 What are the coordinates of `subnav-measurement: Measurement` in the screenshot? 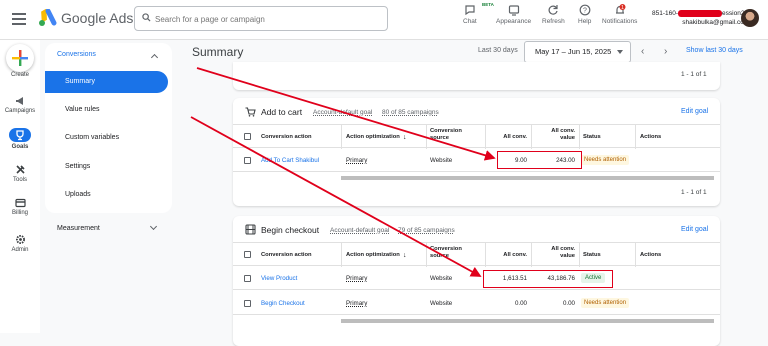 It's located at (78, 228).